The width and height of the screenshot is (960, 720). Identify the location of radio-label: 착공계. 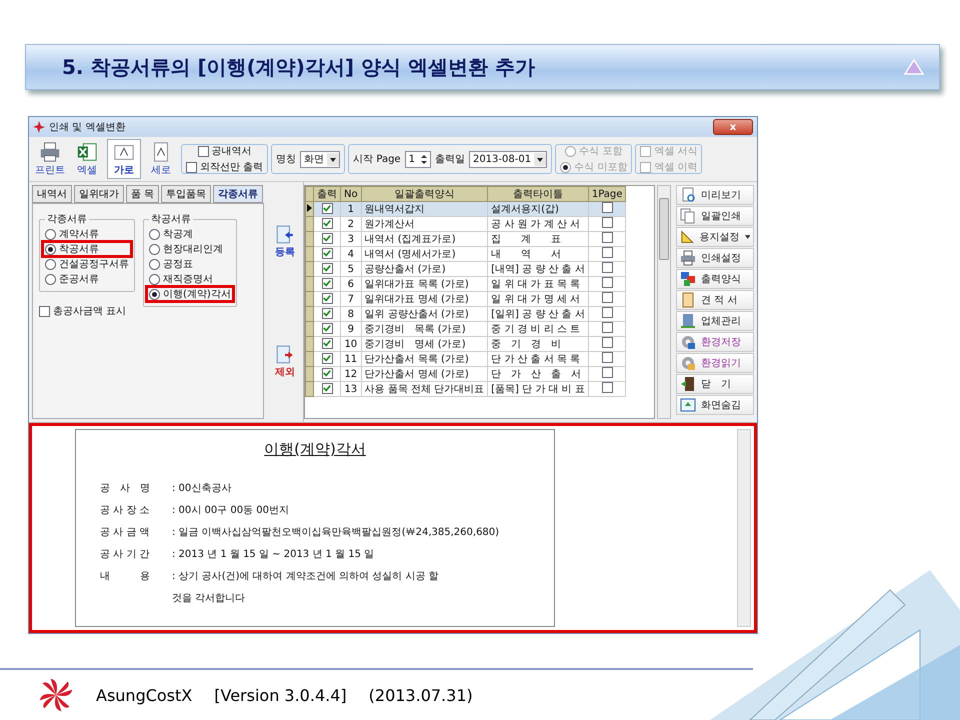
(178, 234).